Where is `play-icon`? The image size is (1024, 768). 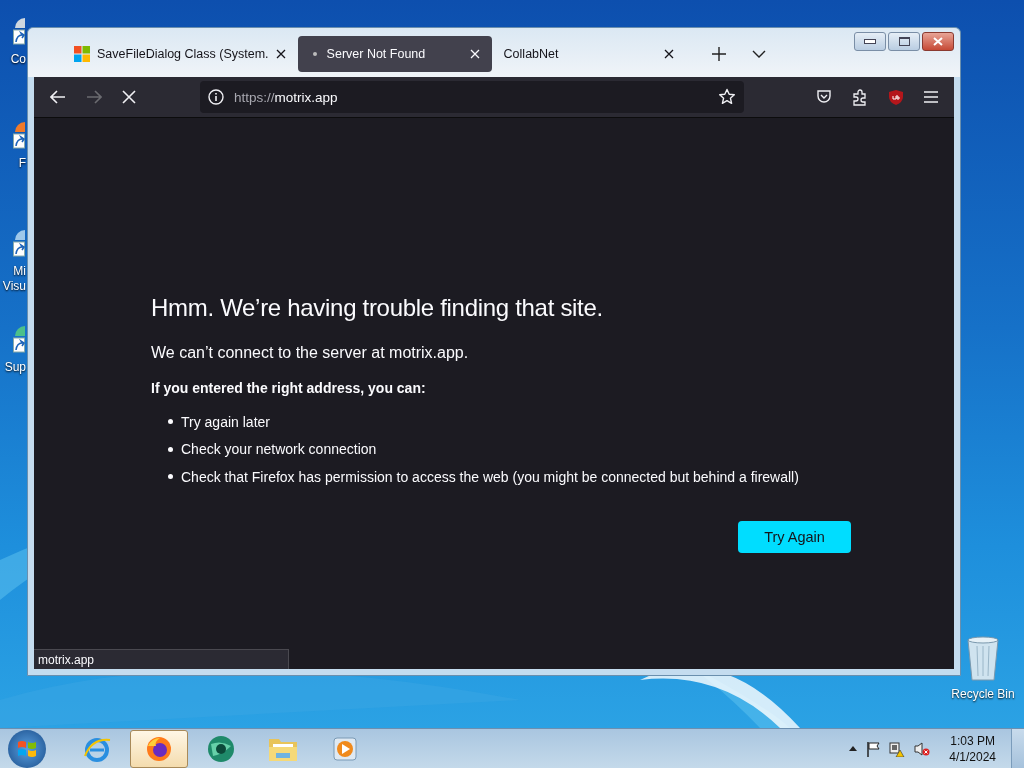
play-icon is located at coordinates (345, 748).